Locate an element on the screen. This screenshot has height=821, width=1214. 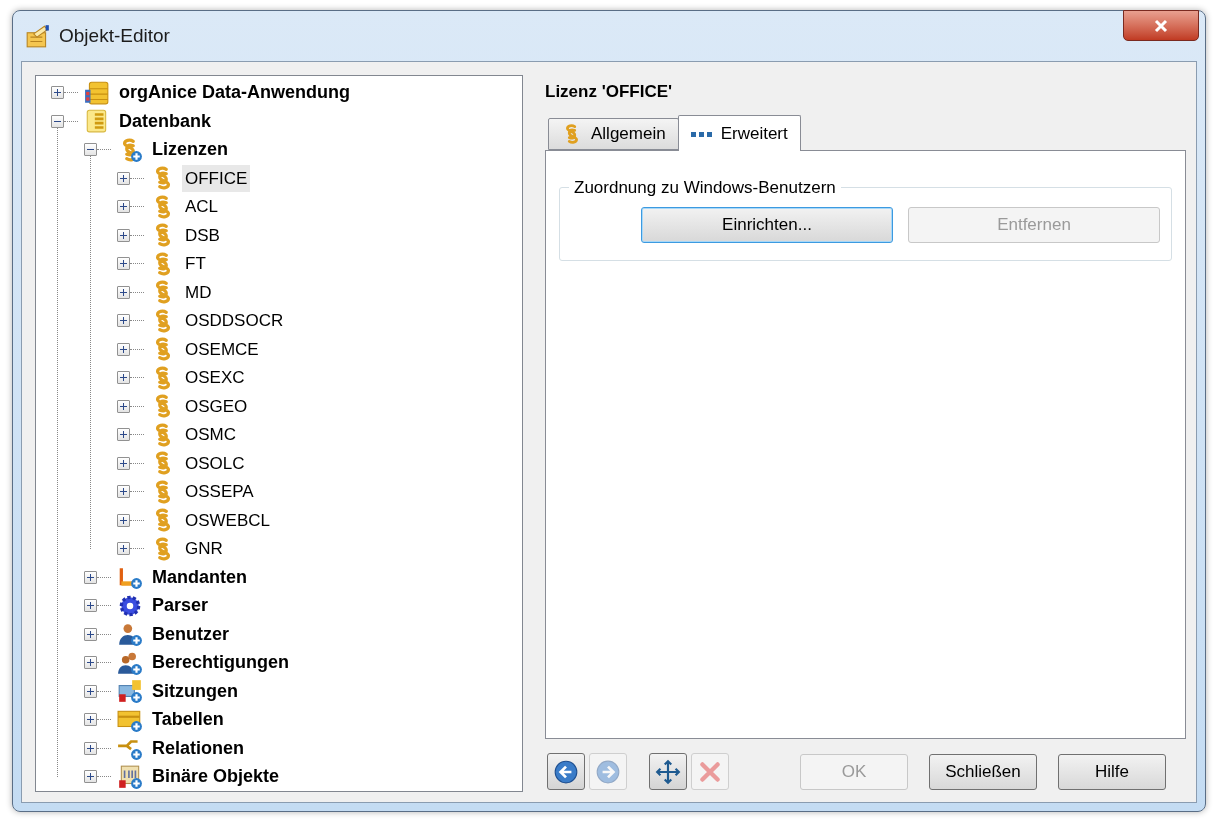
tree-item: Sitzungen is located at coordinates (195, 691).